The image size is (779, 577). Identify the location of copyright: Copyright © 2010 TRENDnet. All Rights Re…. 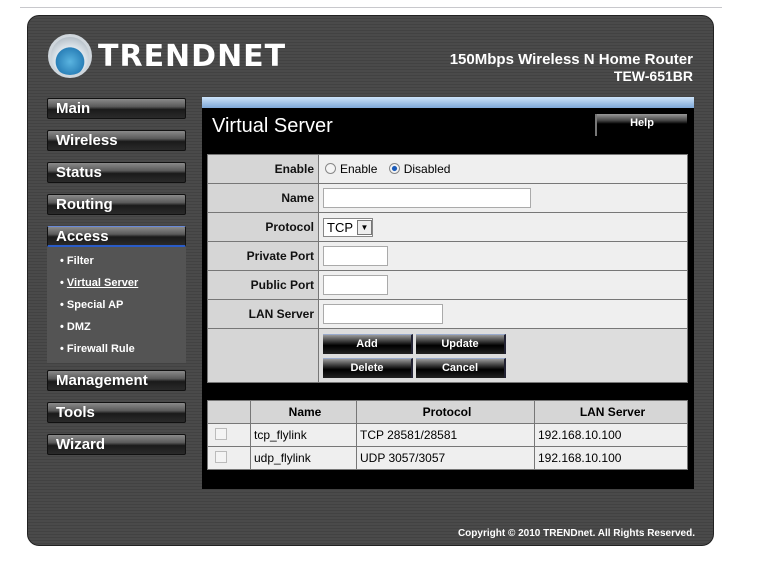
(576, 533).